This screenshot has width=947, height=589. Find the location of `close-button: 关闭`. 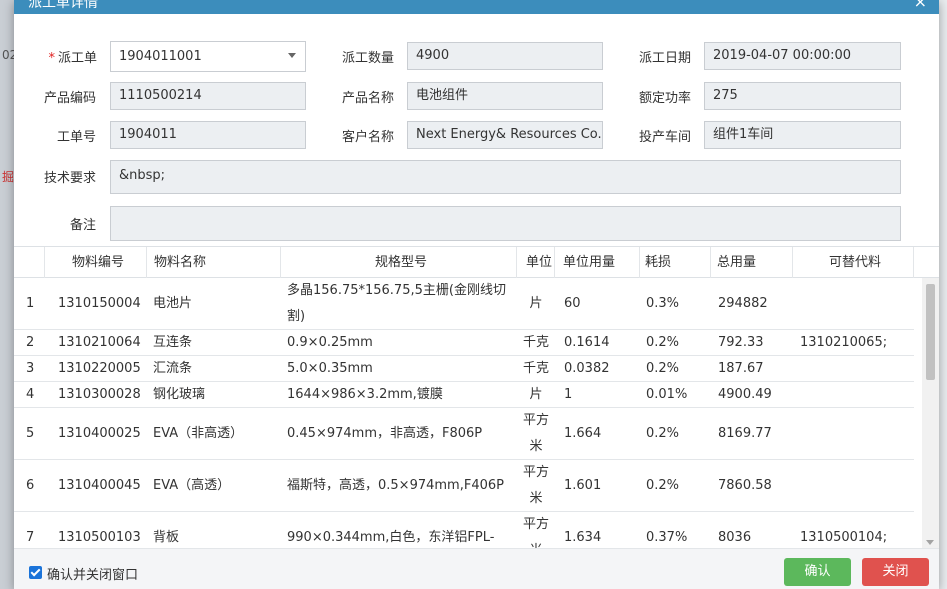

close-button: 关闭 is located at coordinates (895, 572).